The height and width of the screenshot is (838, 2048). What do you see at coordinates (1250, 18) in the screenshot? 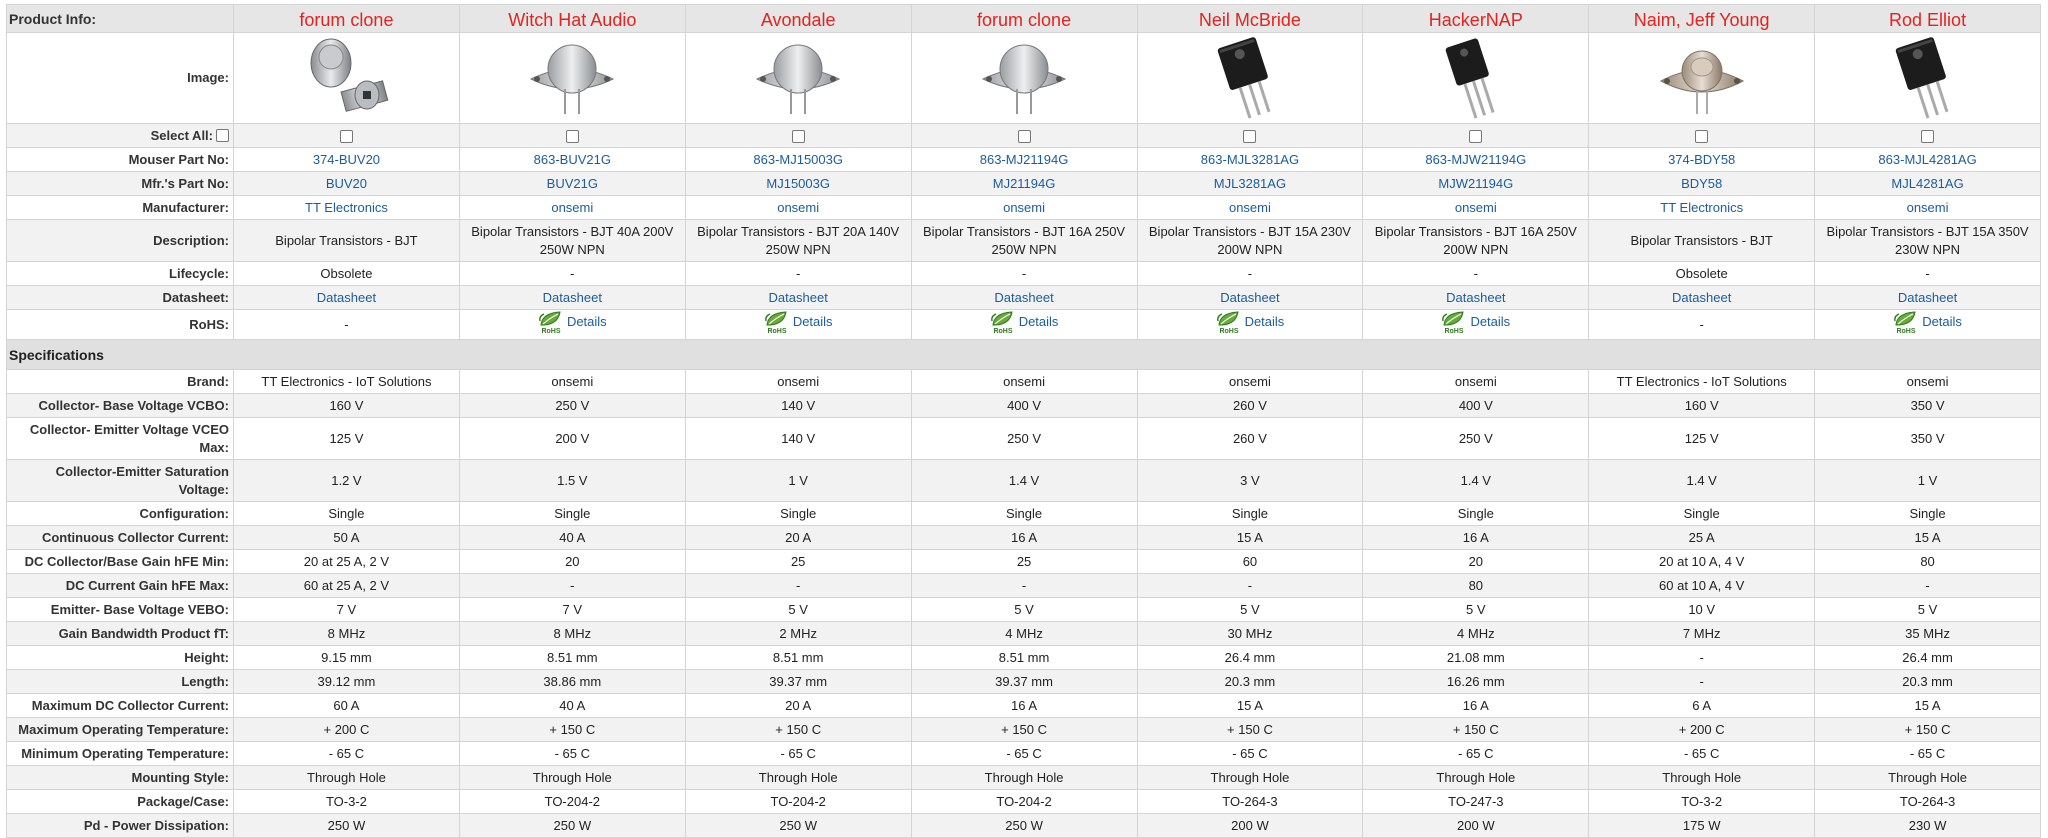
I see `product-name: Neil McBride` at bounding box center [1250, 18].